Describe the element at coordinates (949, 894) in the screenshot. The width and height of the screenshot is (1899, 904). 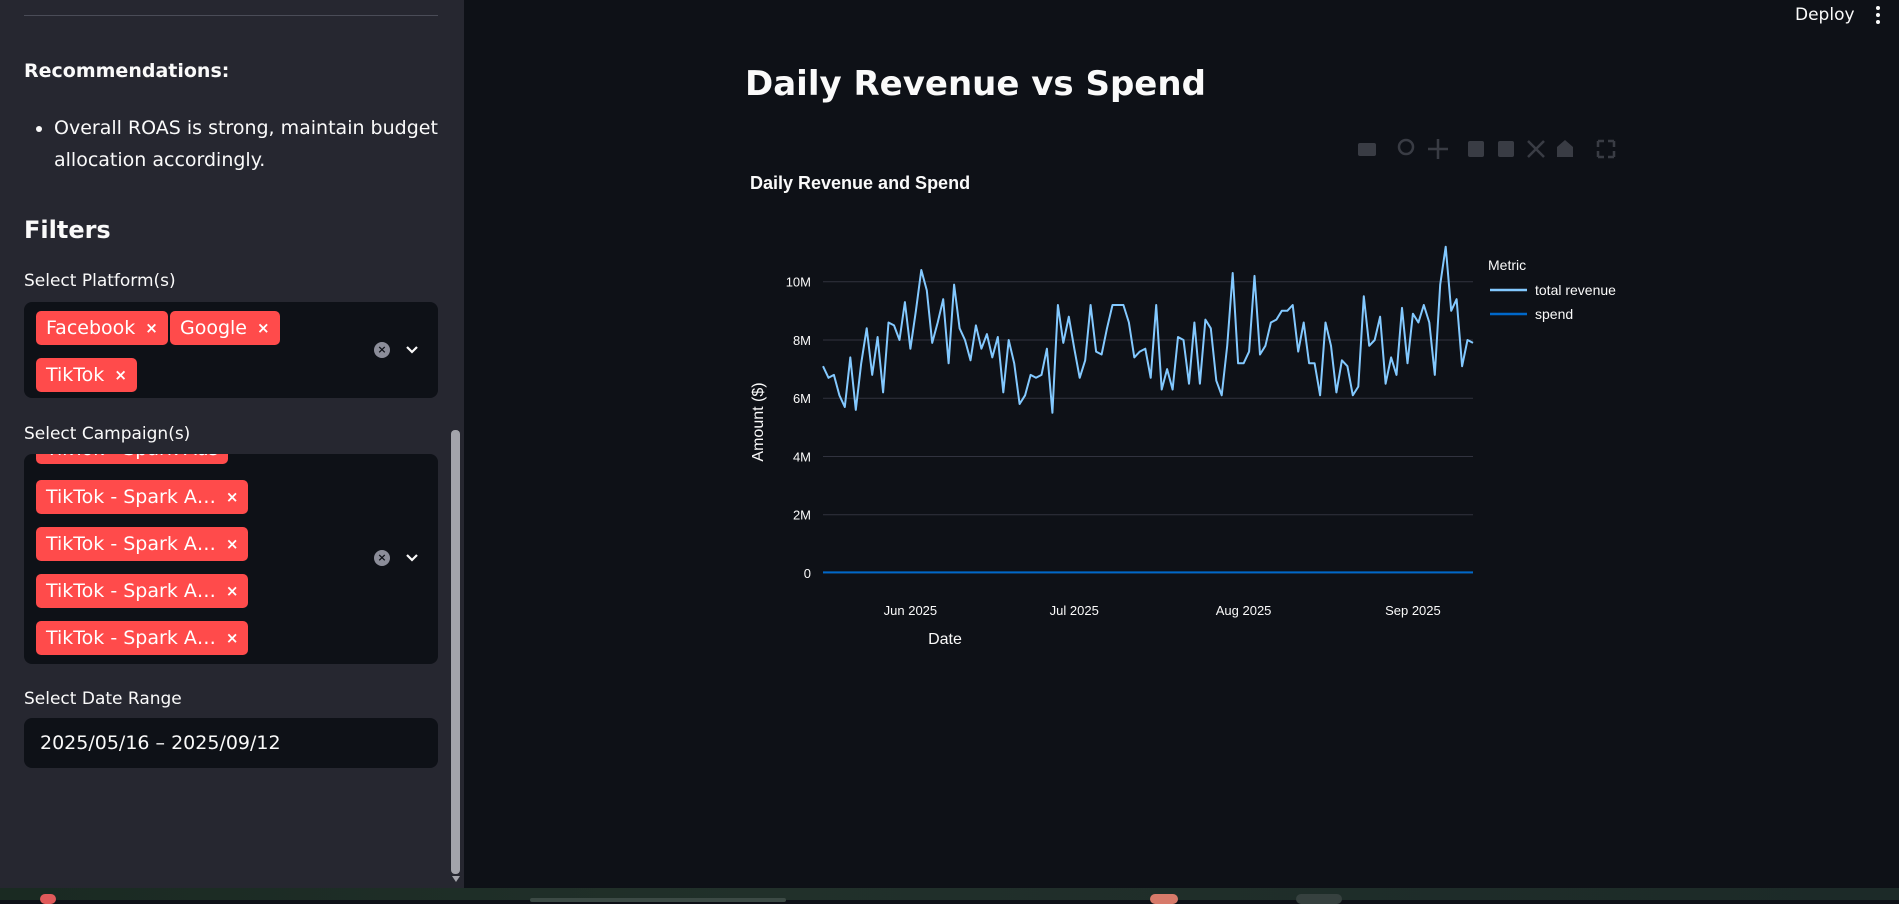
I see `os-taskbar` at that location.